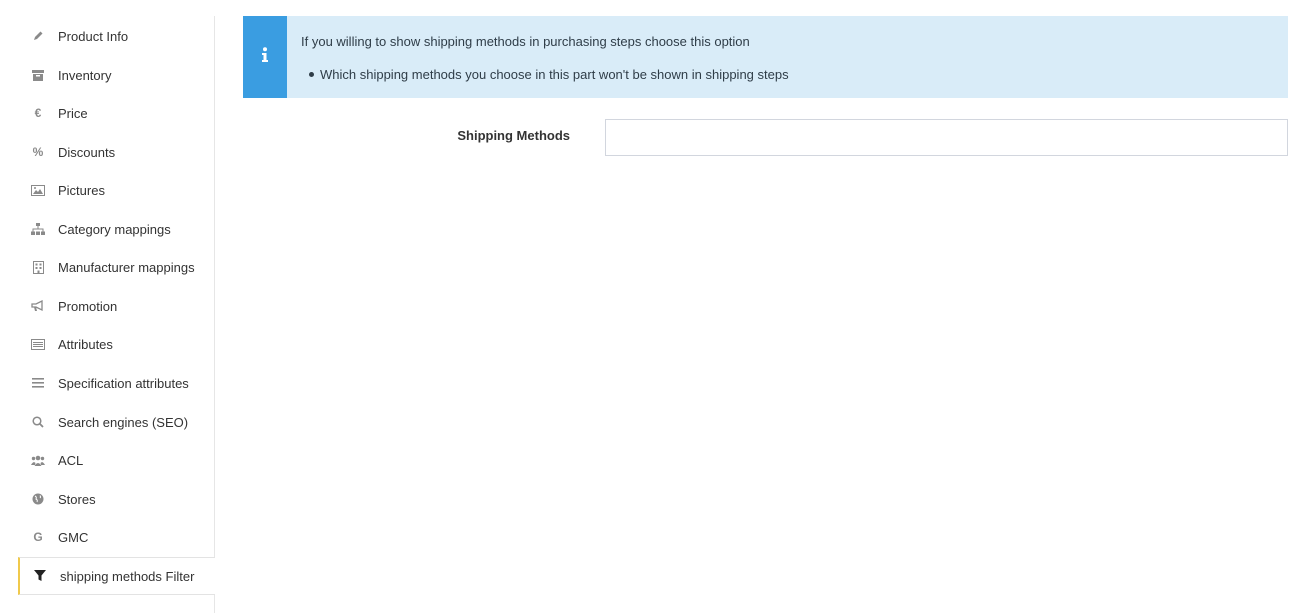  What do you see at coordinates (116, 344) in the screenshot?
I see `sidebar-item-attributes: Attributes` at bounding box center [116, 344].